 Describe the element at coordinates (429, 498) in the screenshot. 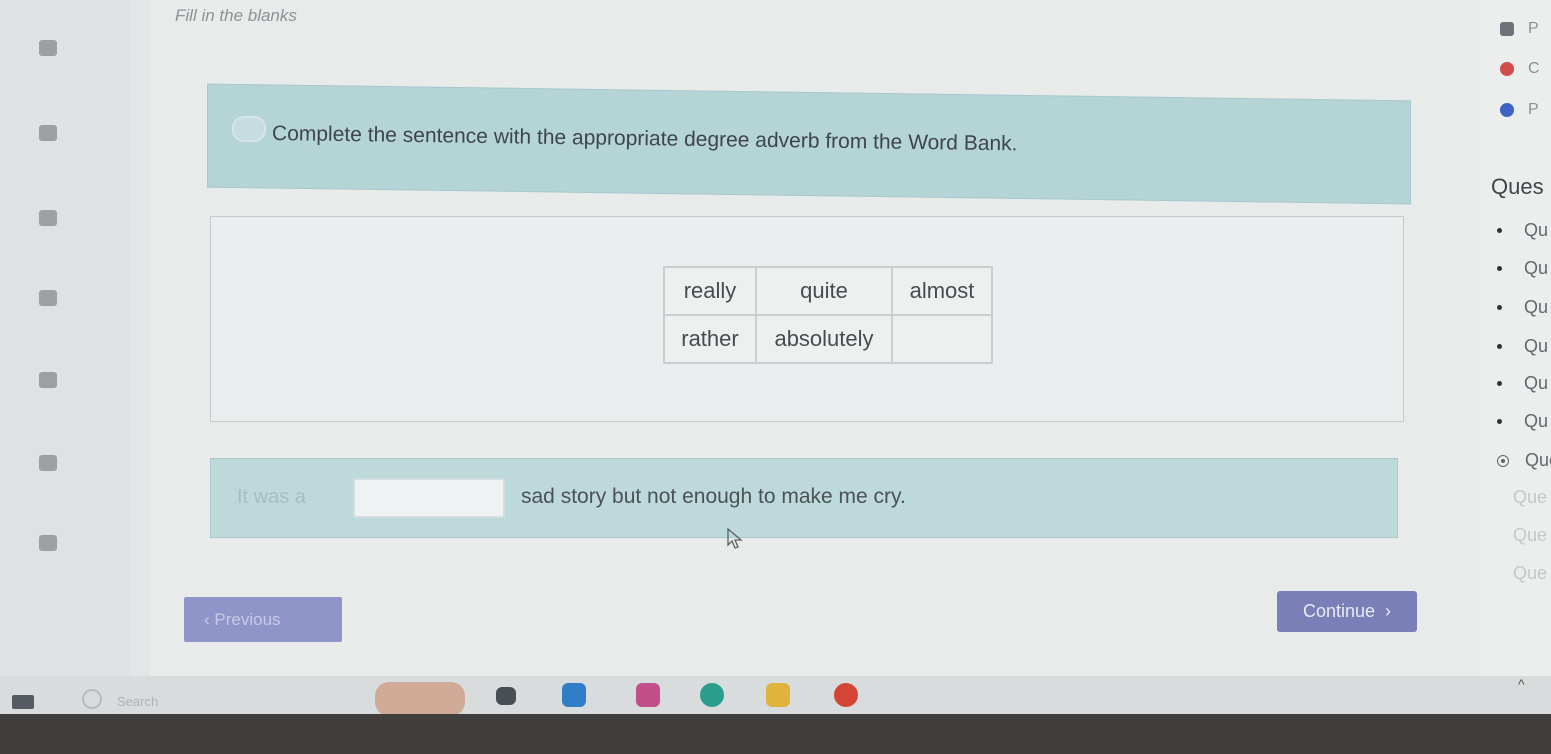

I see `answer-blank-input` at that location.